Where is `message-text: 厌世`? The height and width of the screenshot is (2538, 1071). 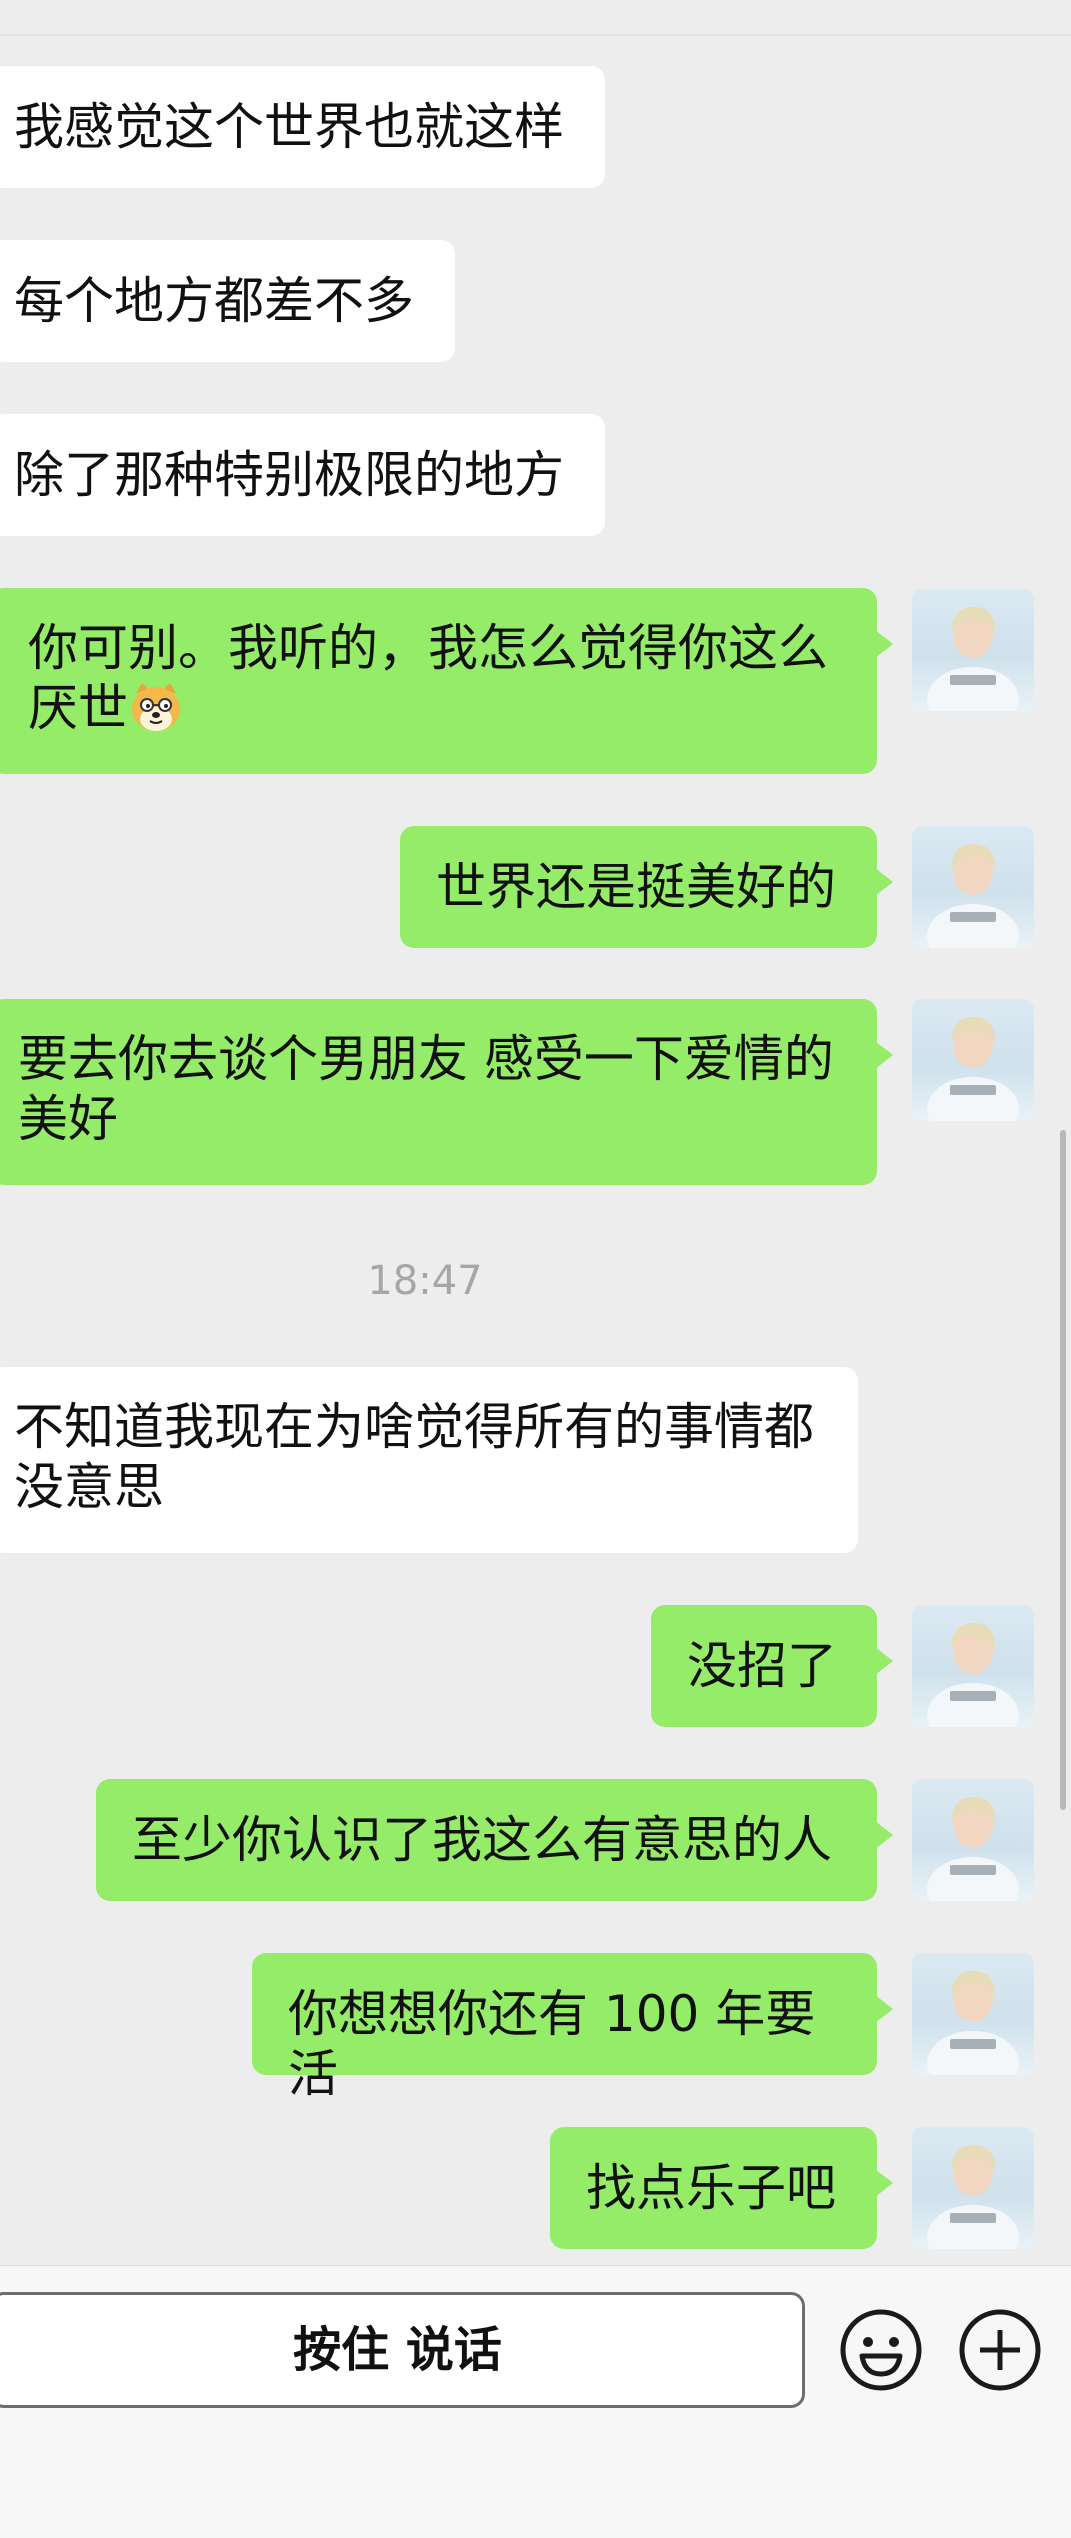 message-text: 厌世 is located at coordinates (78, 708).